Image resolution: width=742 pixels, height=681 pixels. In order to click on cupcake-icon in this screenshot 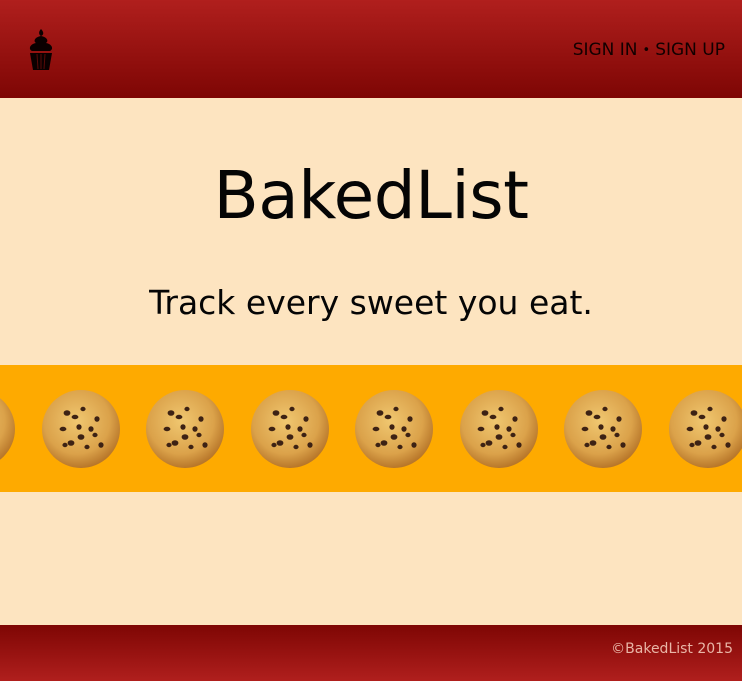, I will do `click(41, 49)`.